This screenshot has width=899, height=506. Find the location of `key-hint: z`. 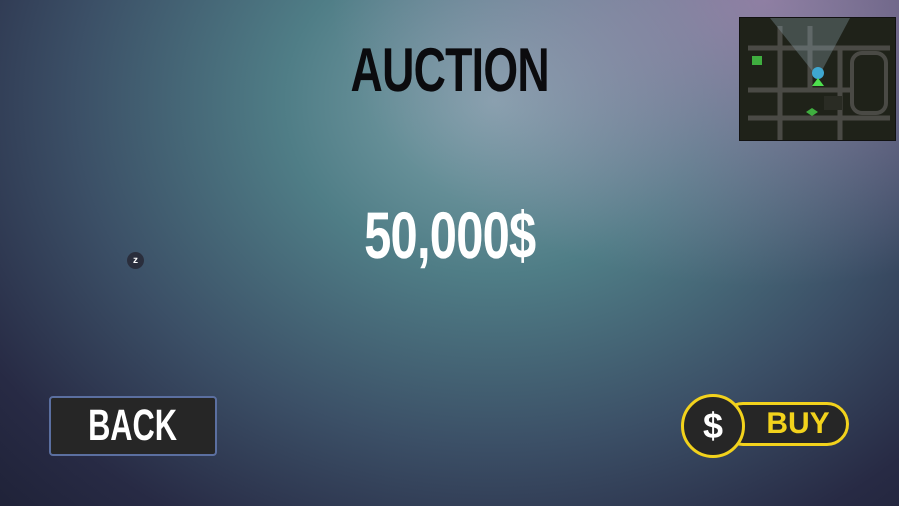

key-hint: z is located at coordinates (135, 260).